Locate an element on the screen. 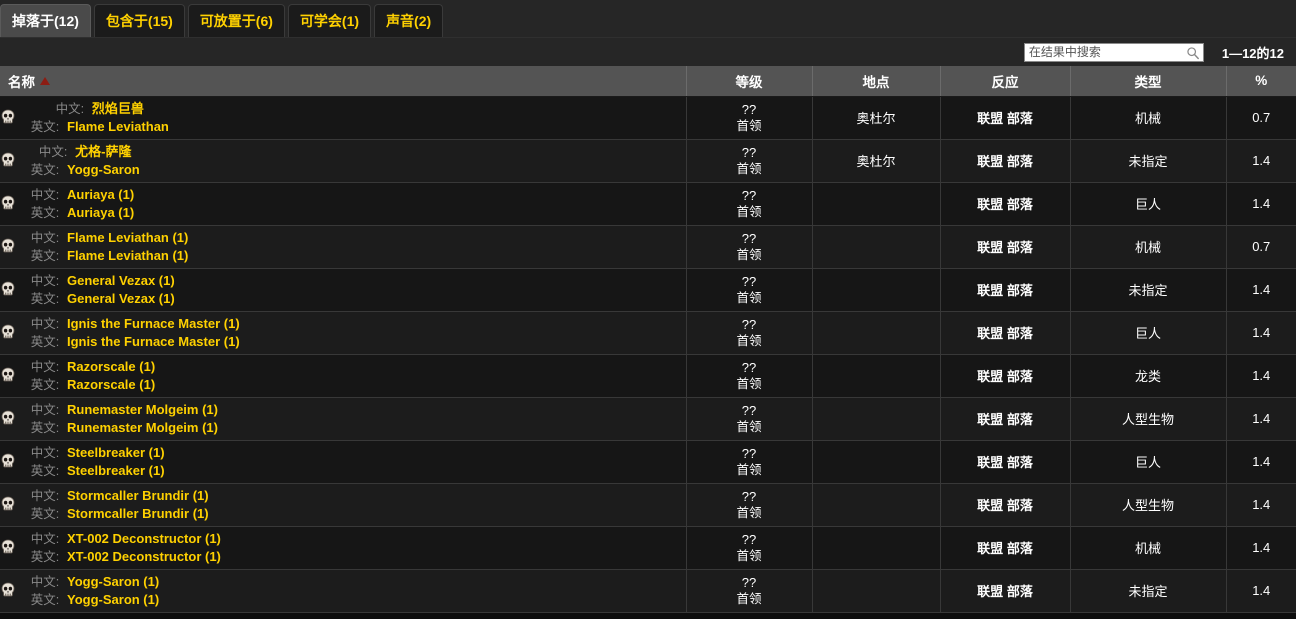 This screenshot has width=1296, height=619. column-header-level: 等级 is located at coordinates (749, 81).